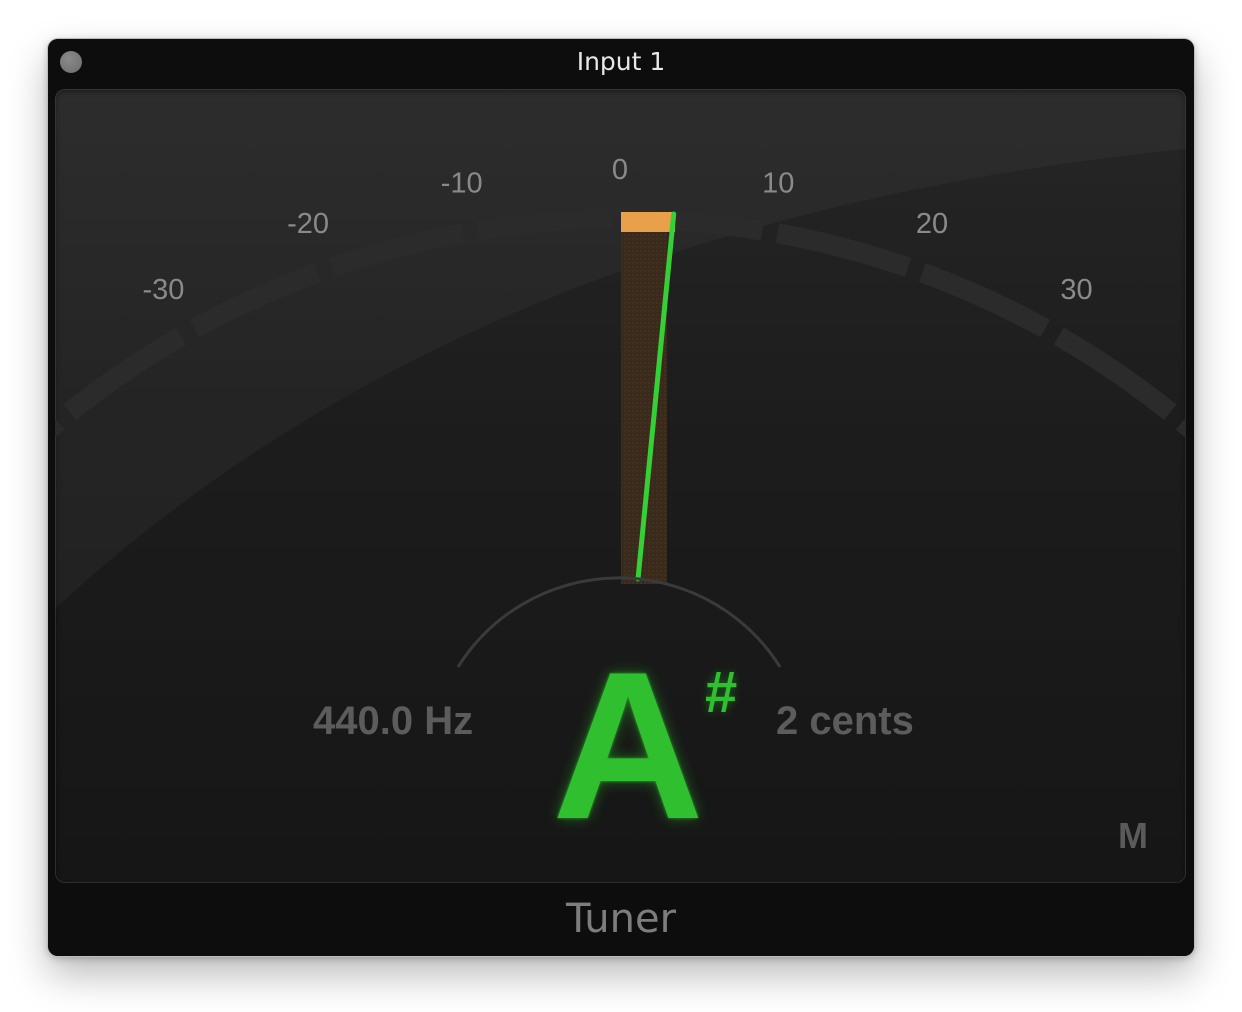  What do you see at coordinates (163, 290) in the screenshot?
I see `scale-label: -30` at bounding box center [163, 290].